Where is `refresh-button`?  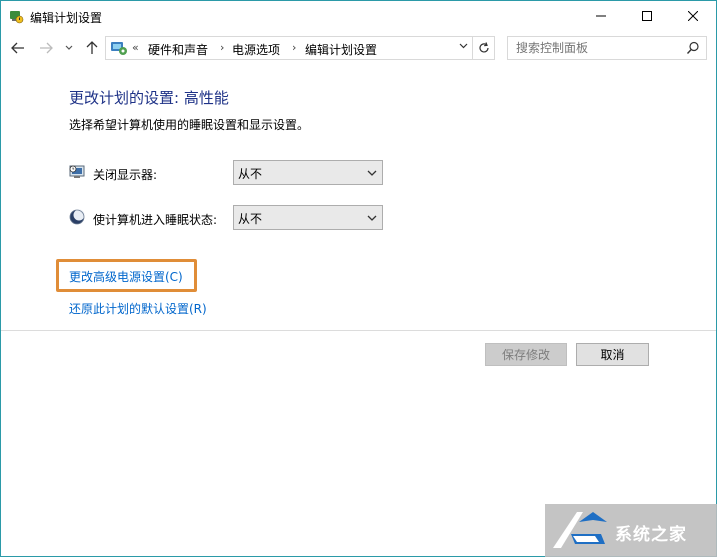
refresh-button is located at coordinates (484, 48).